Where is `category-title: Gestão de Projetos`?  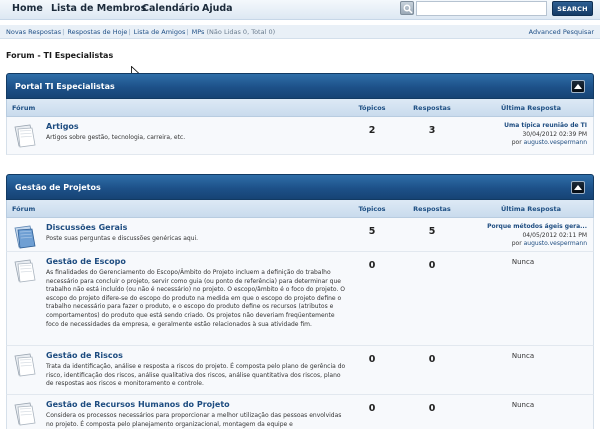 category-title: Gestão de Projetos is located at coordinates (58, 187).